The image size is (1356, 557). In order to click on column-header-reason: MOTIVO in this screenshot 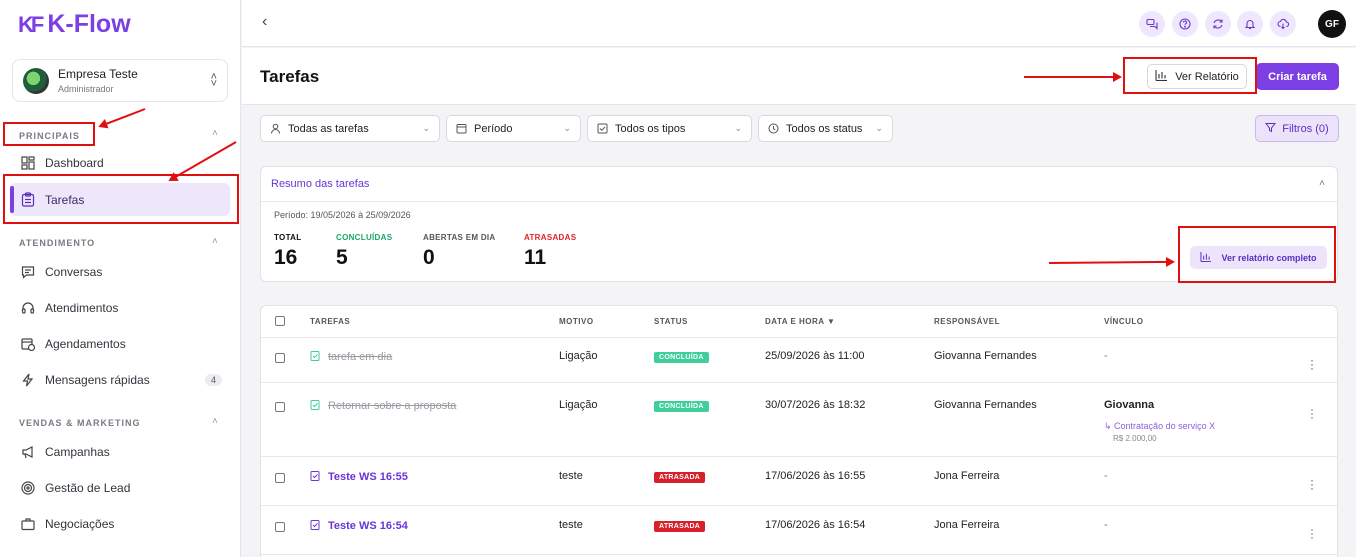, I will do `click(576, 321)`.